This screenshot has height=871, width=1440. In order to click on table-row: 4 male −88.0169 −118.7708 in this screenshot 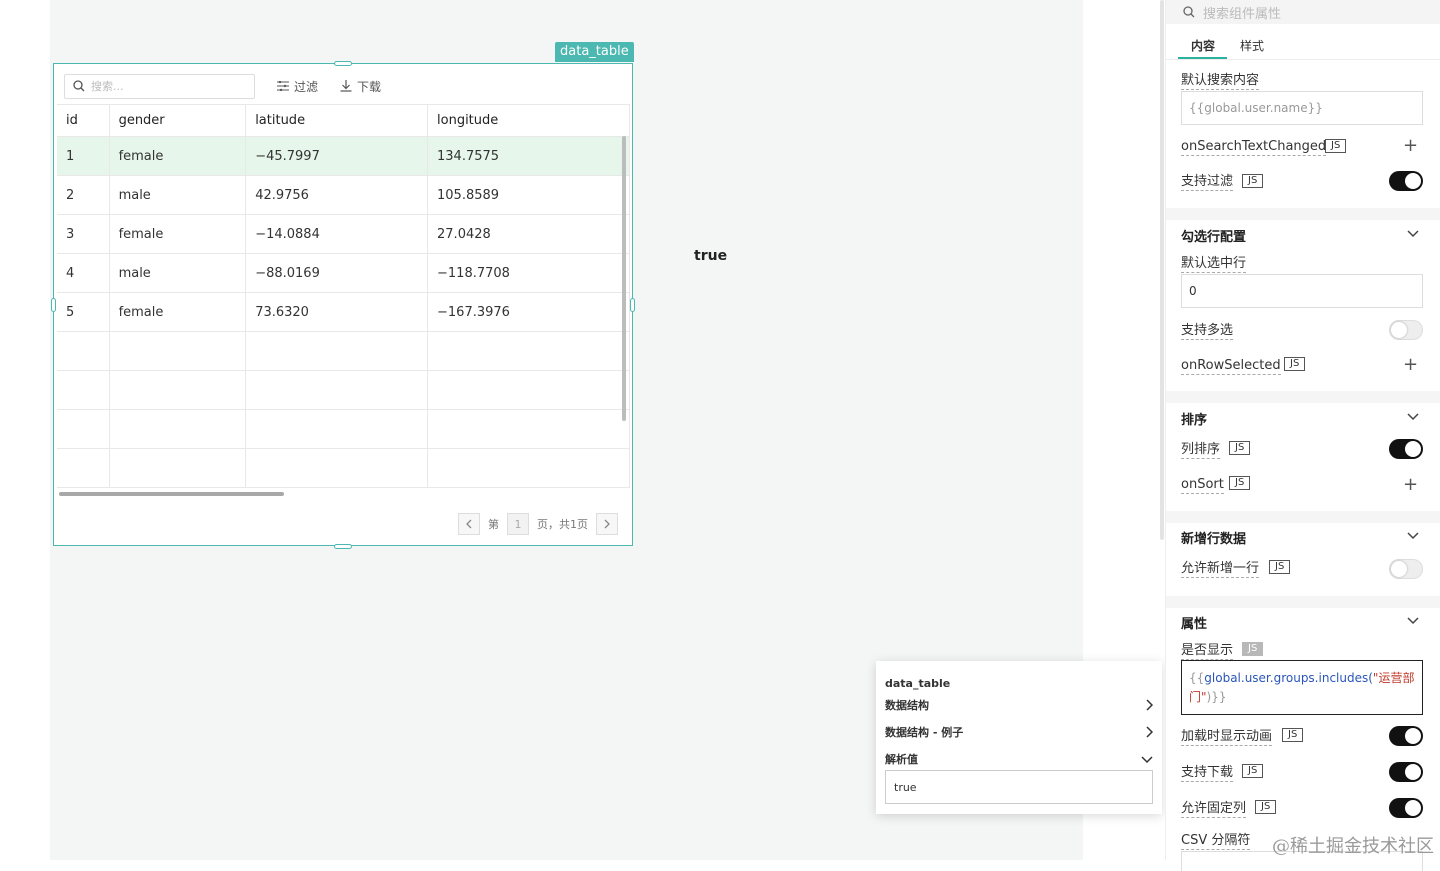, I will do `click(343, 273)`.